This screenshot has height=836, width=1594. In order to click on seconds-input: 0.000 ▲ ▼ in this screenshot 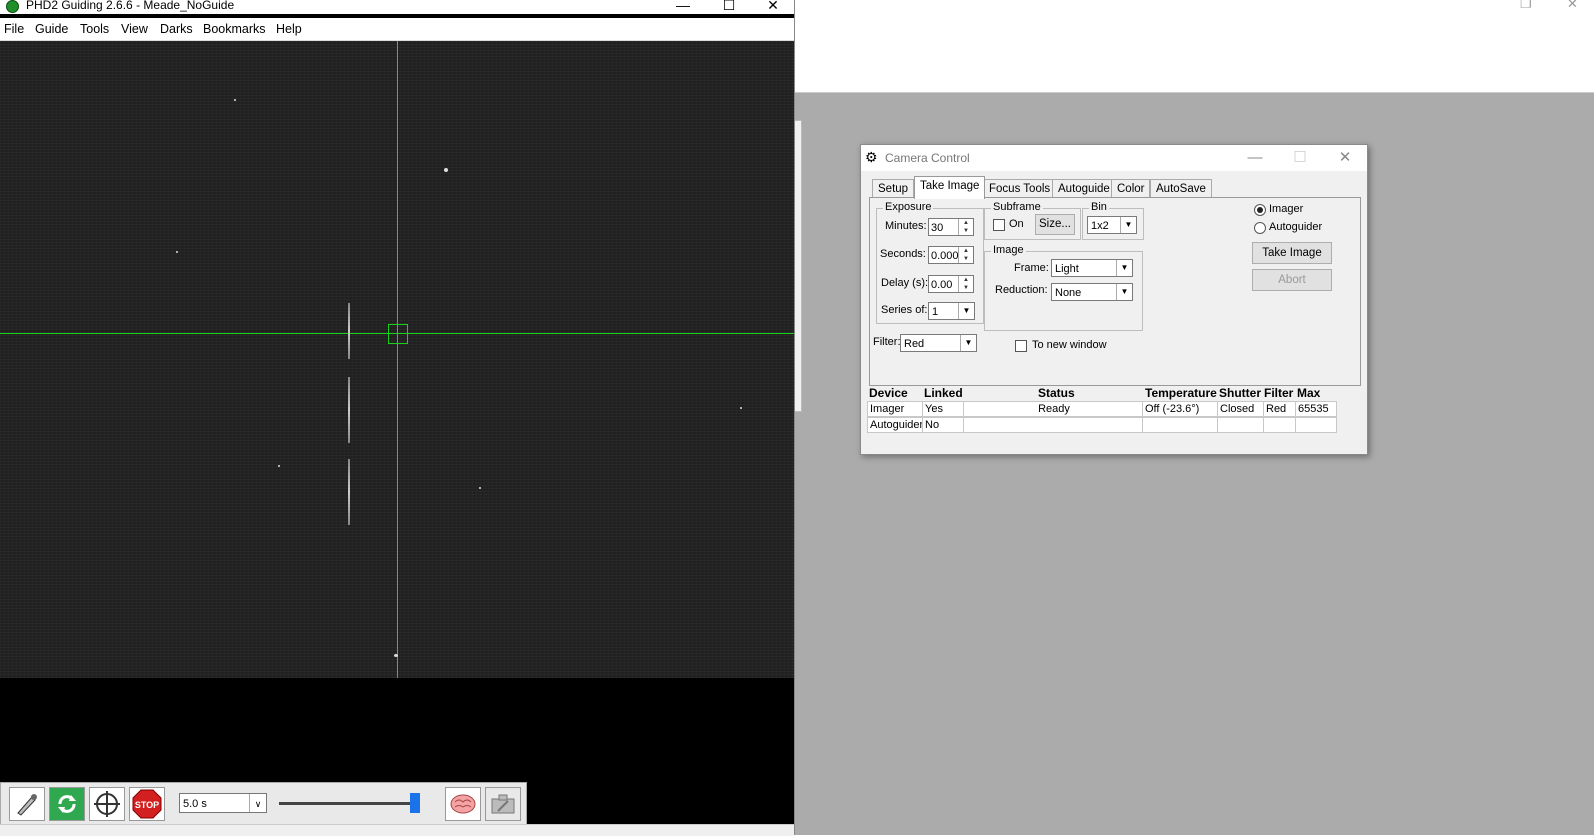, I will do `click(951, 255)`.